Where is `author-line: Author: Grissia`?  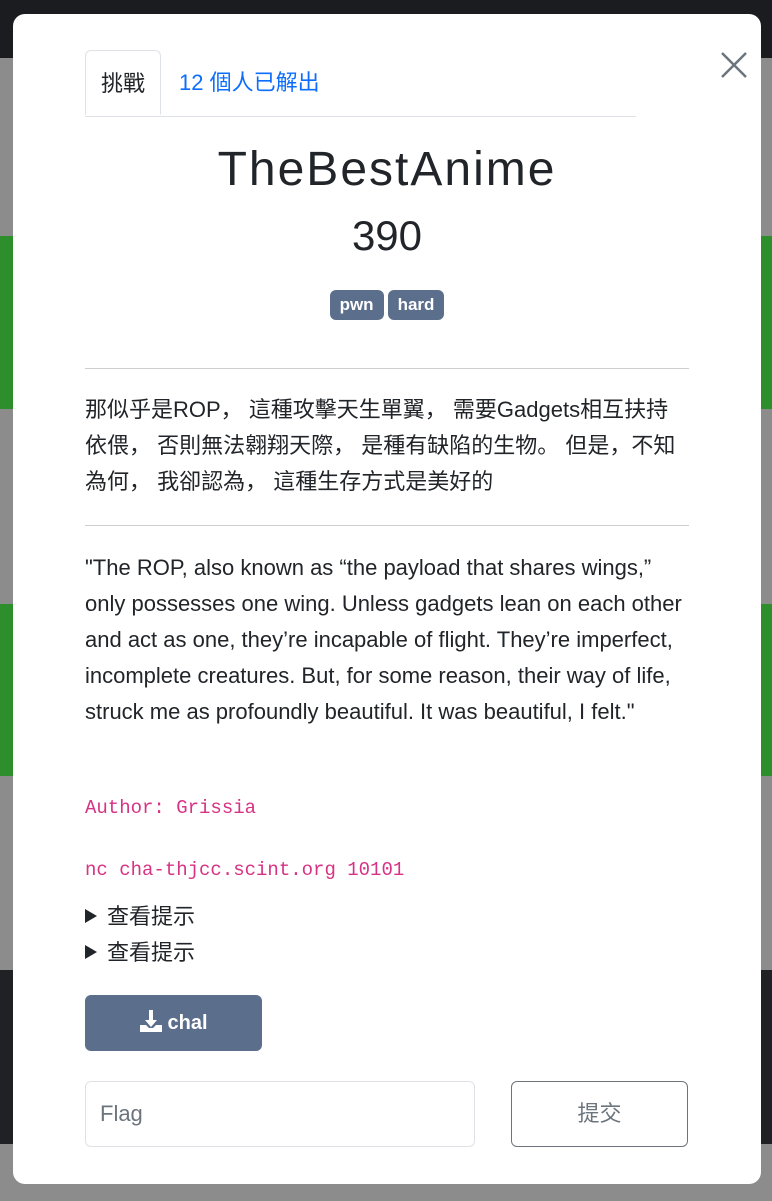
author-line: Author: Grissia is located at coordinates (171, 808).